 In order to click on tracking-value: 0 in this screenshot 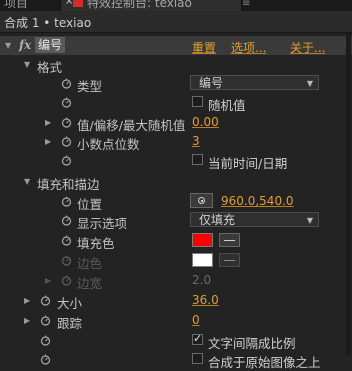, I will do `click(196, 320)`.